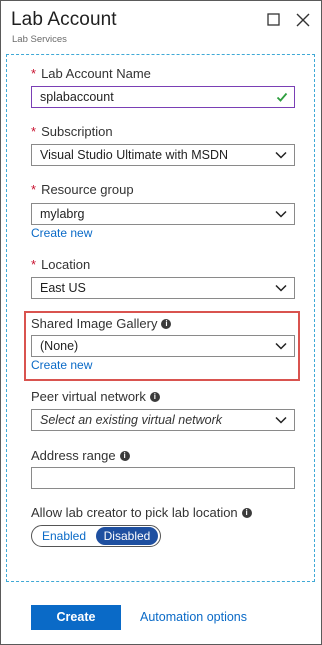 This screenshot has height=645, width=322. I want to click on address-range-label: Address range i, so click(80, 455).